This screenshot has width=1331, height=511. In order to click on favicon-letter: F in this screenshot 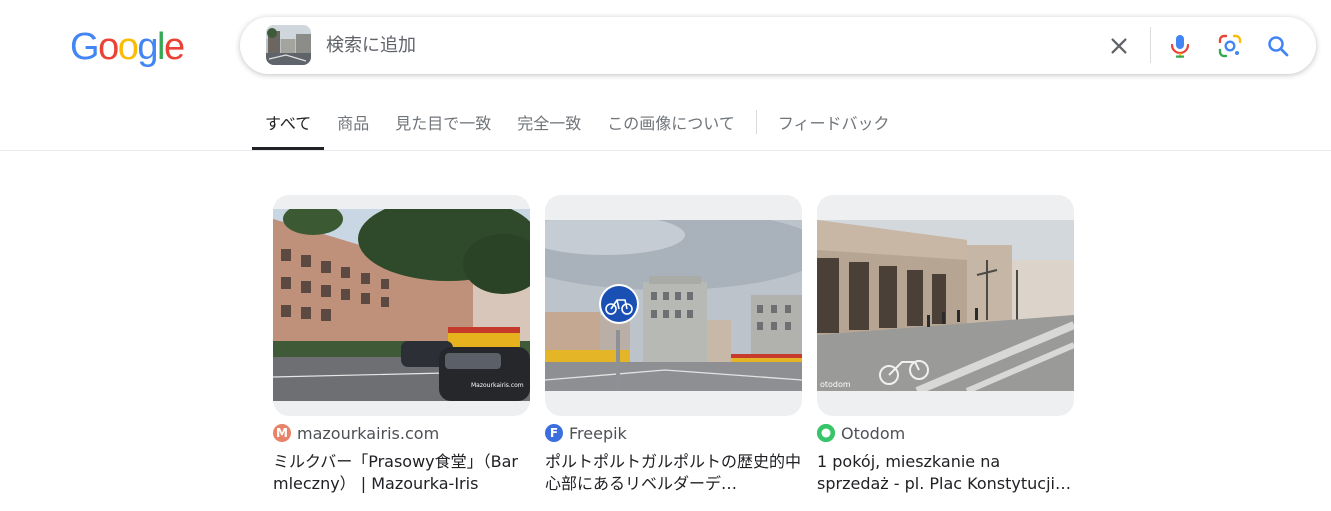, I will do `click(554, 433)`.